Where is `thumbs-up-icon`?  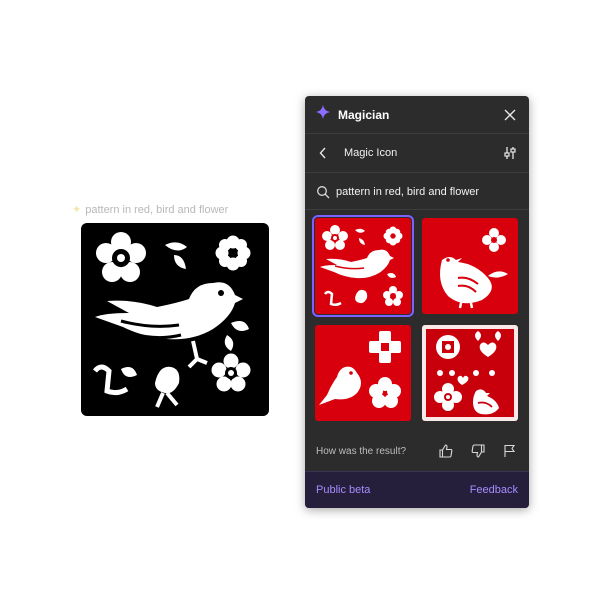
thumbs-up-icon is located at coordinates (446, 451).